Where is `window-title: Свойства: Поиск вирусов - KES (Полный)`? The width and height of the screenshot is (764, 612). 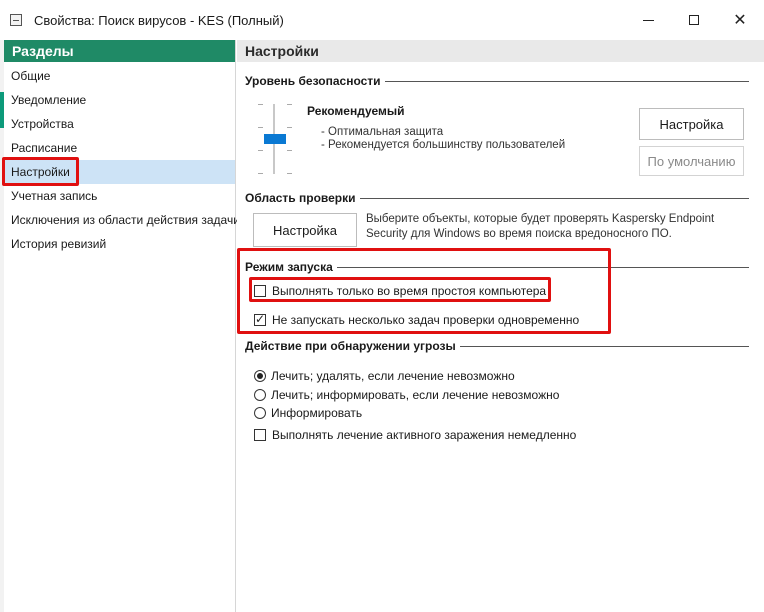
window-title: Свойства: Поиск вирусов - KES (Полный) is located at coordinates (159, 20).